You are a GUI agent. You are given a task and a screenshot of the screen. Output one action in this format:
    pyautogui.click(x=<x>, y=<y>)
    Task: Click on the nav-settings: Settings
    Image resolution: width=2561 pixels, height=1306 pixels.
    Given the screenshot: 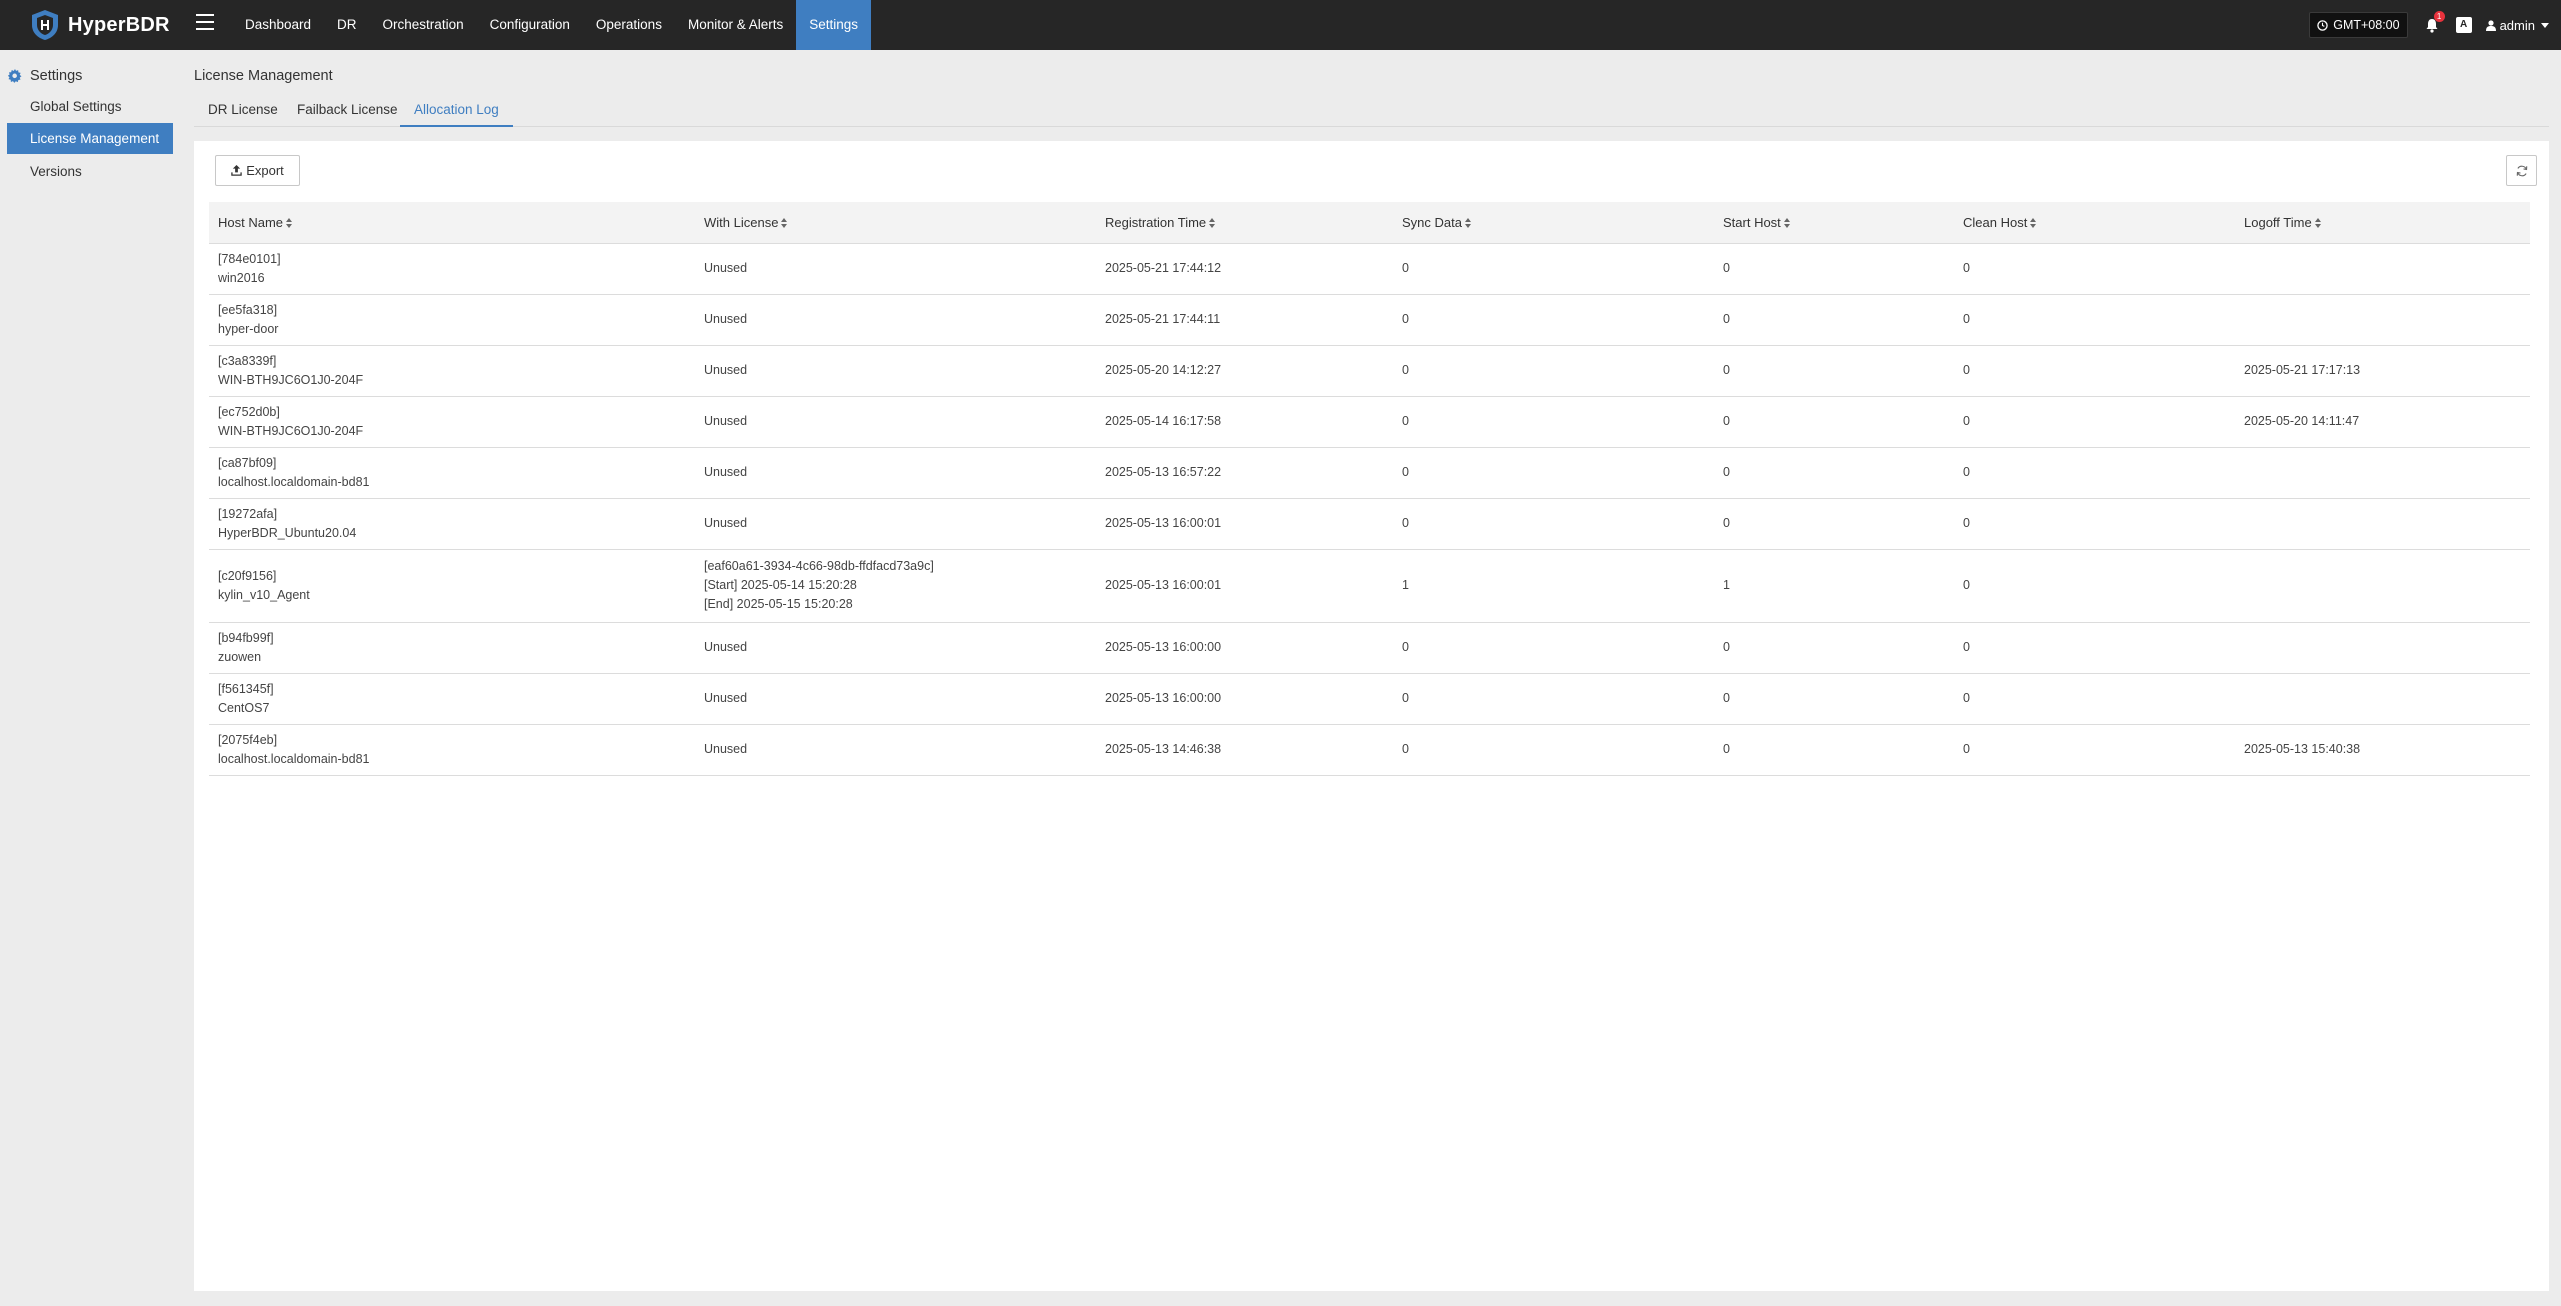 What is the action you would take?
    pyautogui.click(x=834, y=25)
    